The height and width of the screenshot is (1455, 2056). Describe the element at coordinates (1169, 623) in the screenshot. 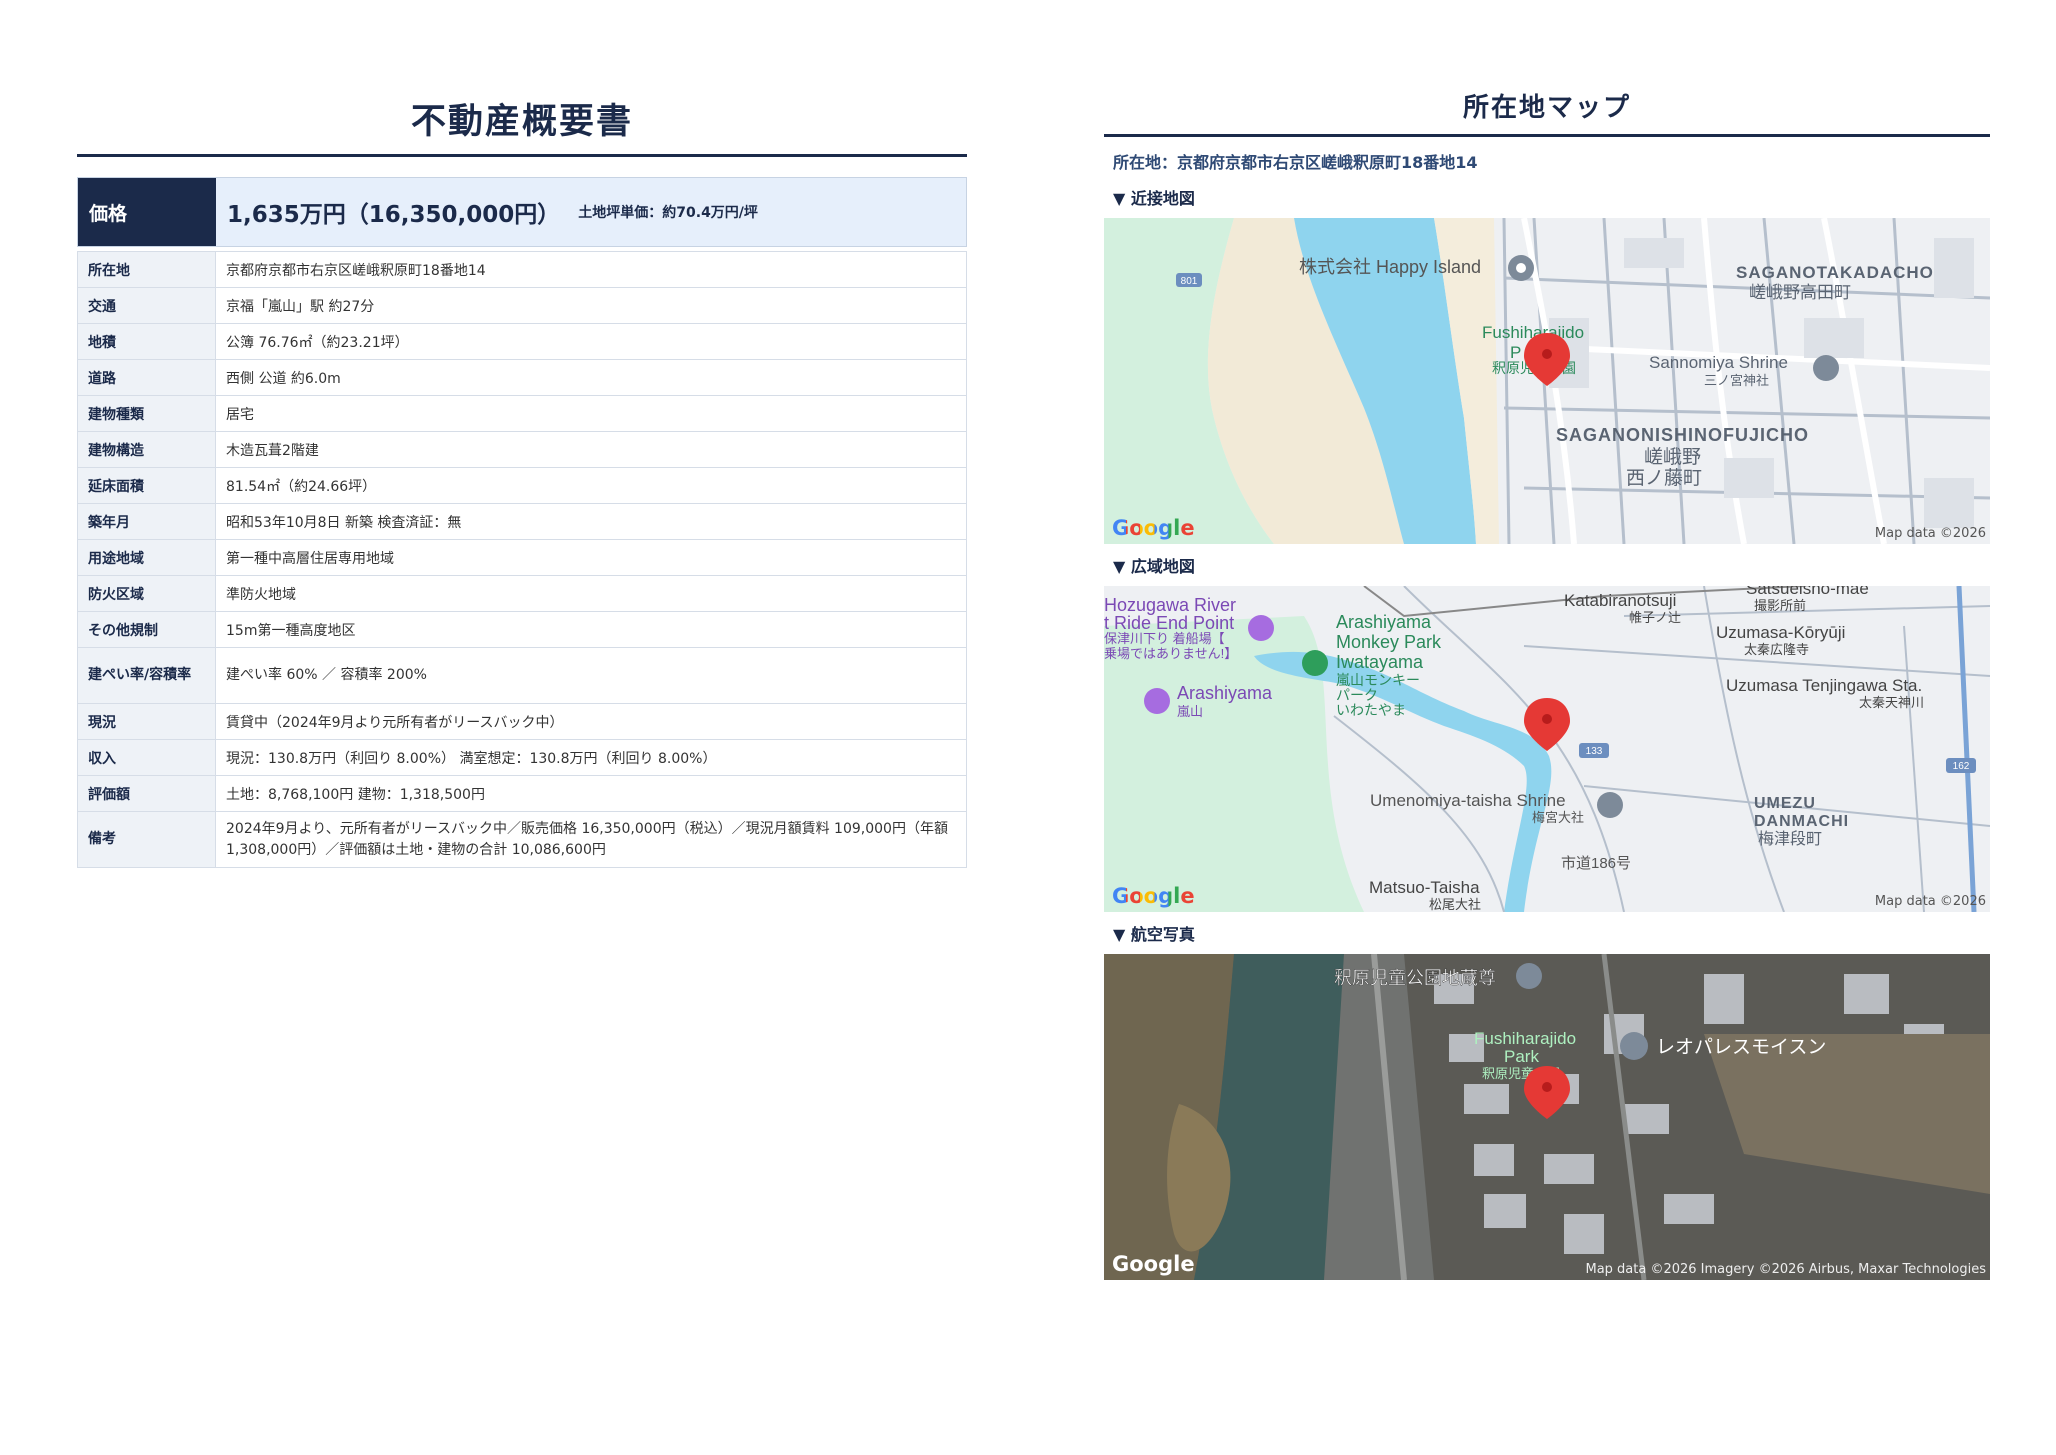

I see `svg-text: t Ride End Point` at that location.